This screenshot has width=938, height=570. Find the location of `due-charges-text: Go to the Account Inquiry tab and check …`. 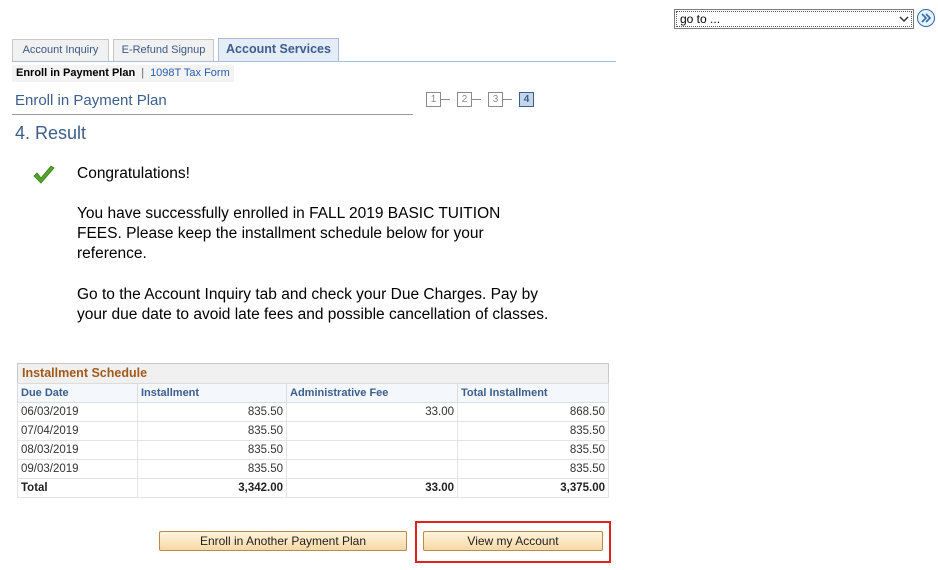

due-charges-text: Go to the Account Inquiry tab and check … is located at coordinates (313, 304).